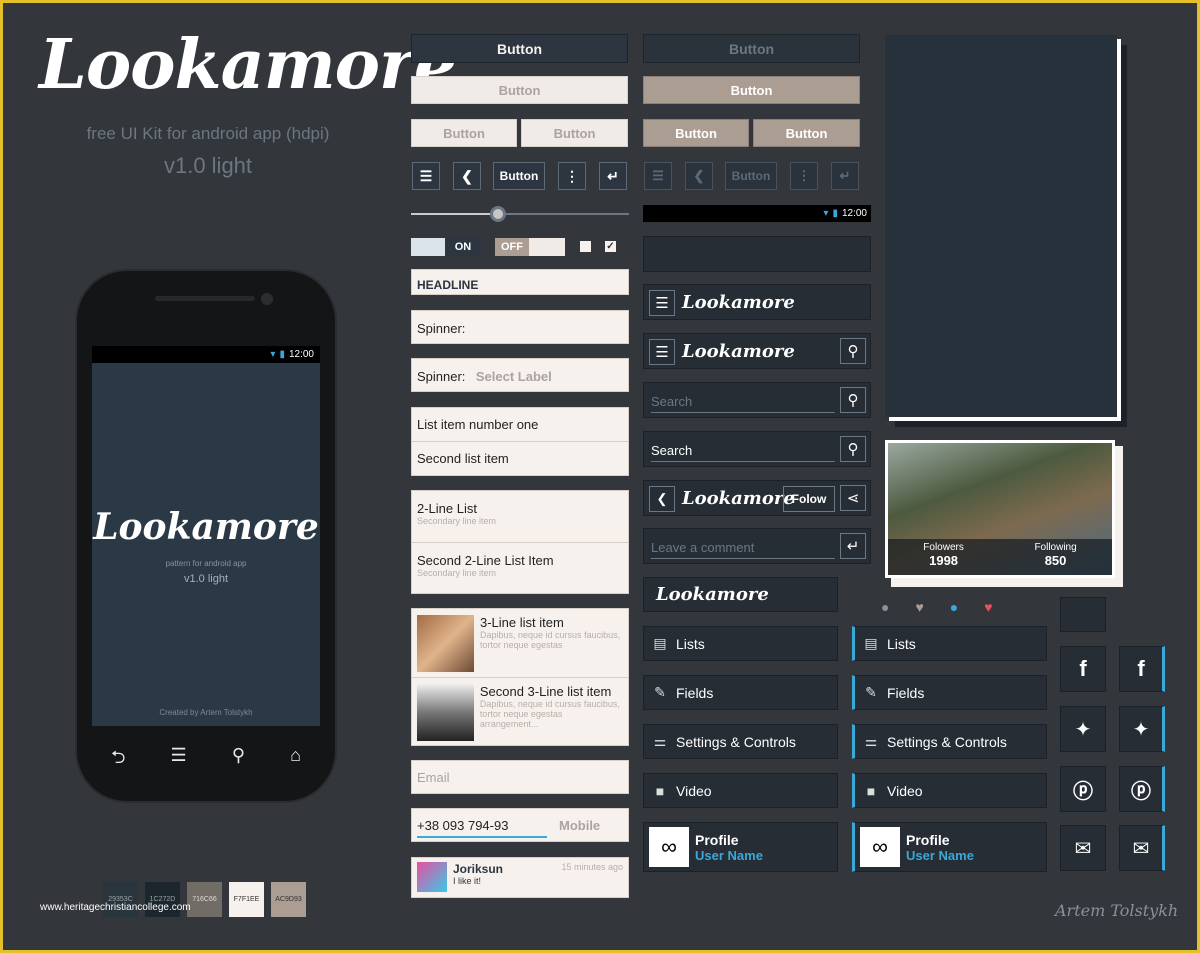  Describe the element at coordinates (206, 354) in the screenshot. I see `phone-status-bar: ▾ ▮ 12:00` at that location.